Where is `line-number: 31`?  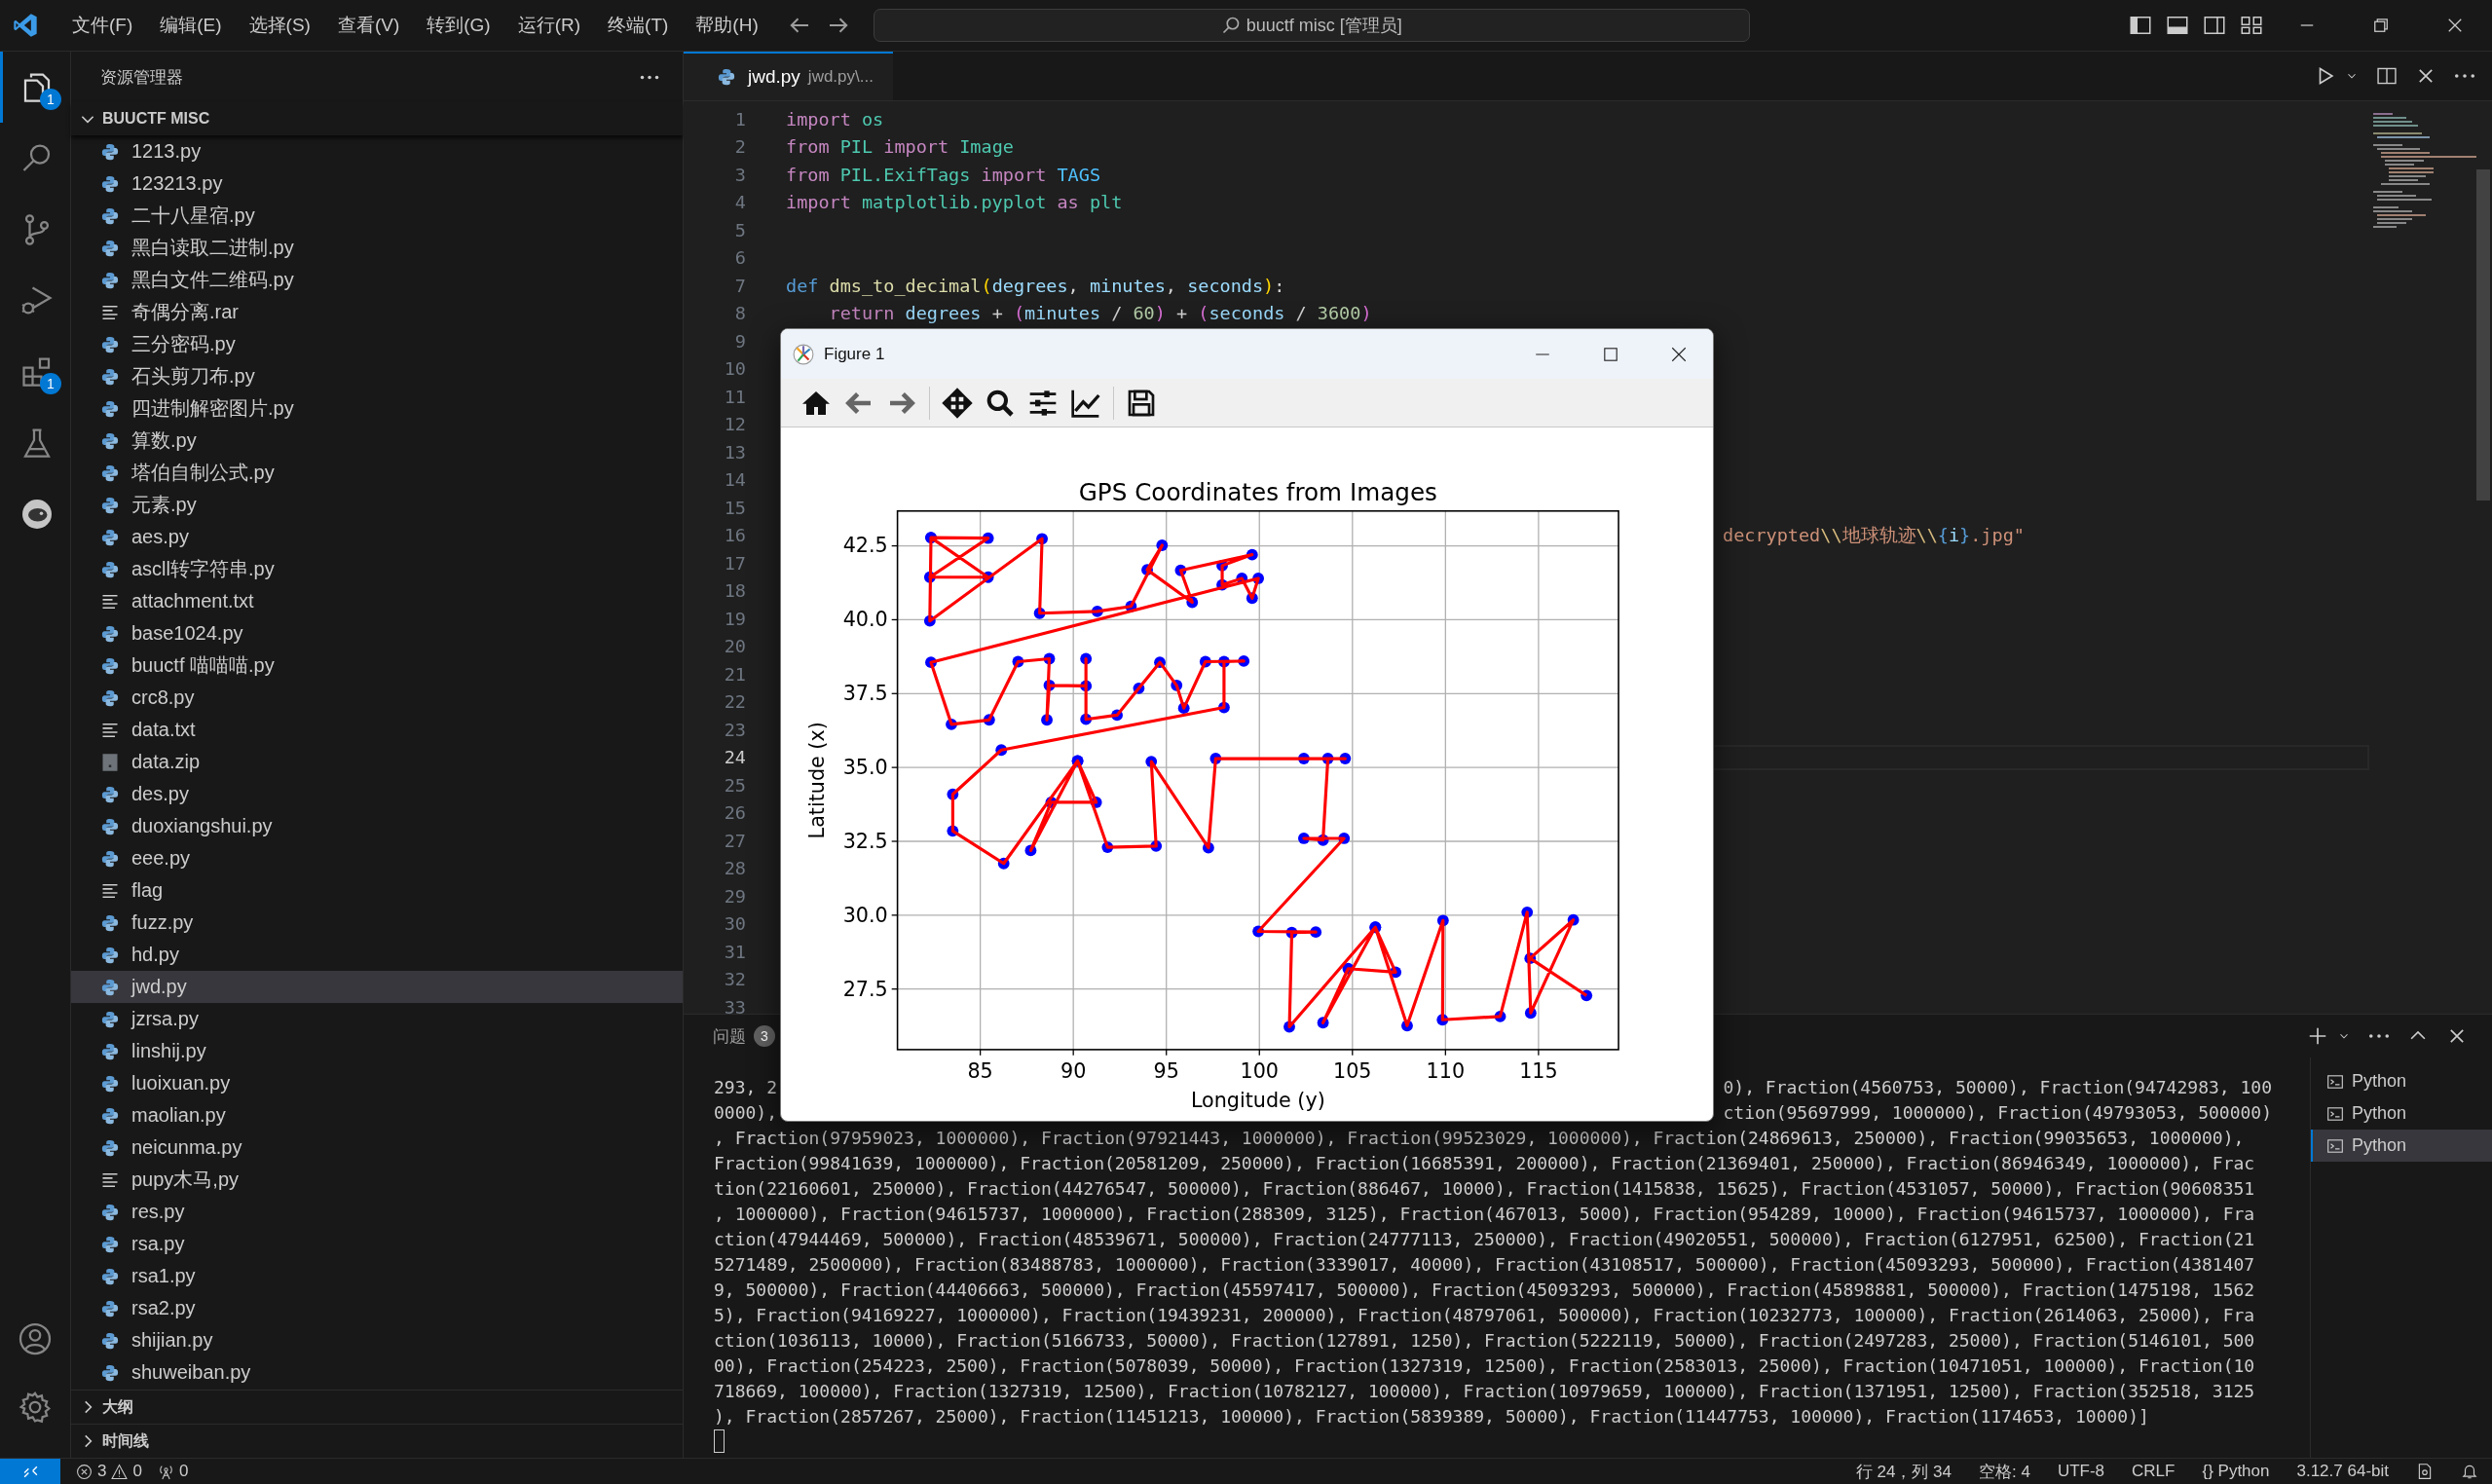
line-number: 31 is located at coordinates (734, 951).